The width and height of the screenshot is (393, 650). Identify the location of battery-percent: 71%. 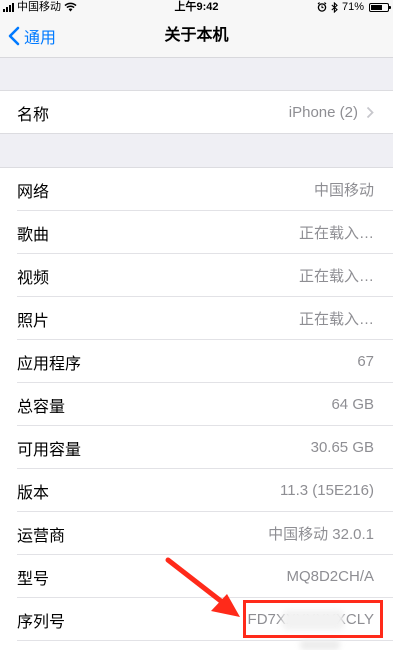
(352, 7).